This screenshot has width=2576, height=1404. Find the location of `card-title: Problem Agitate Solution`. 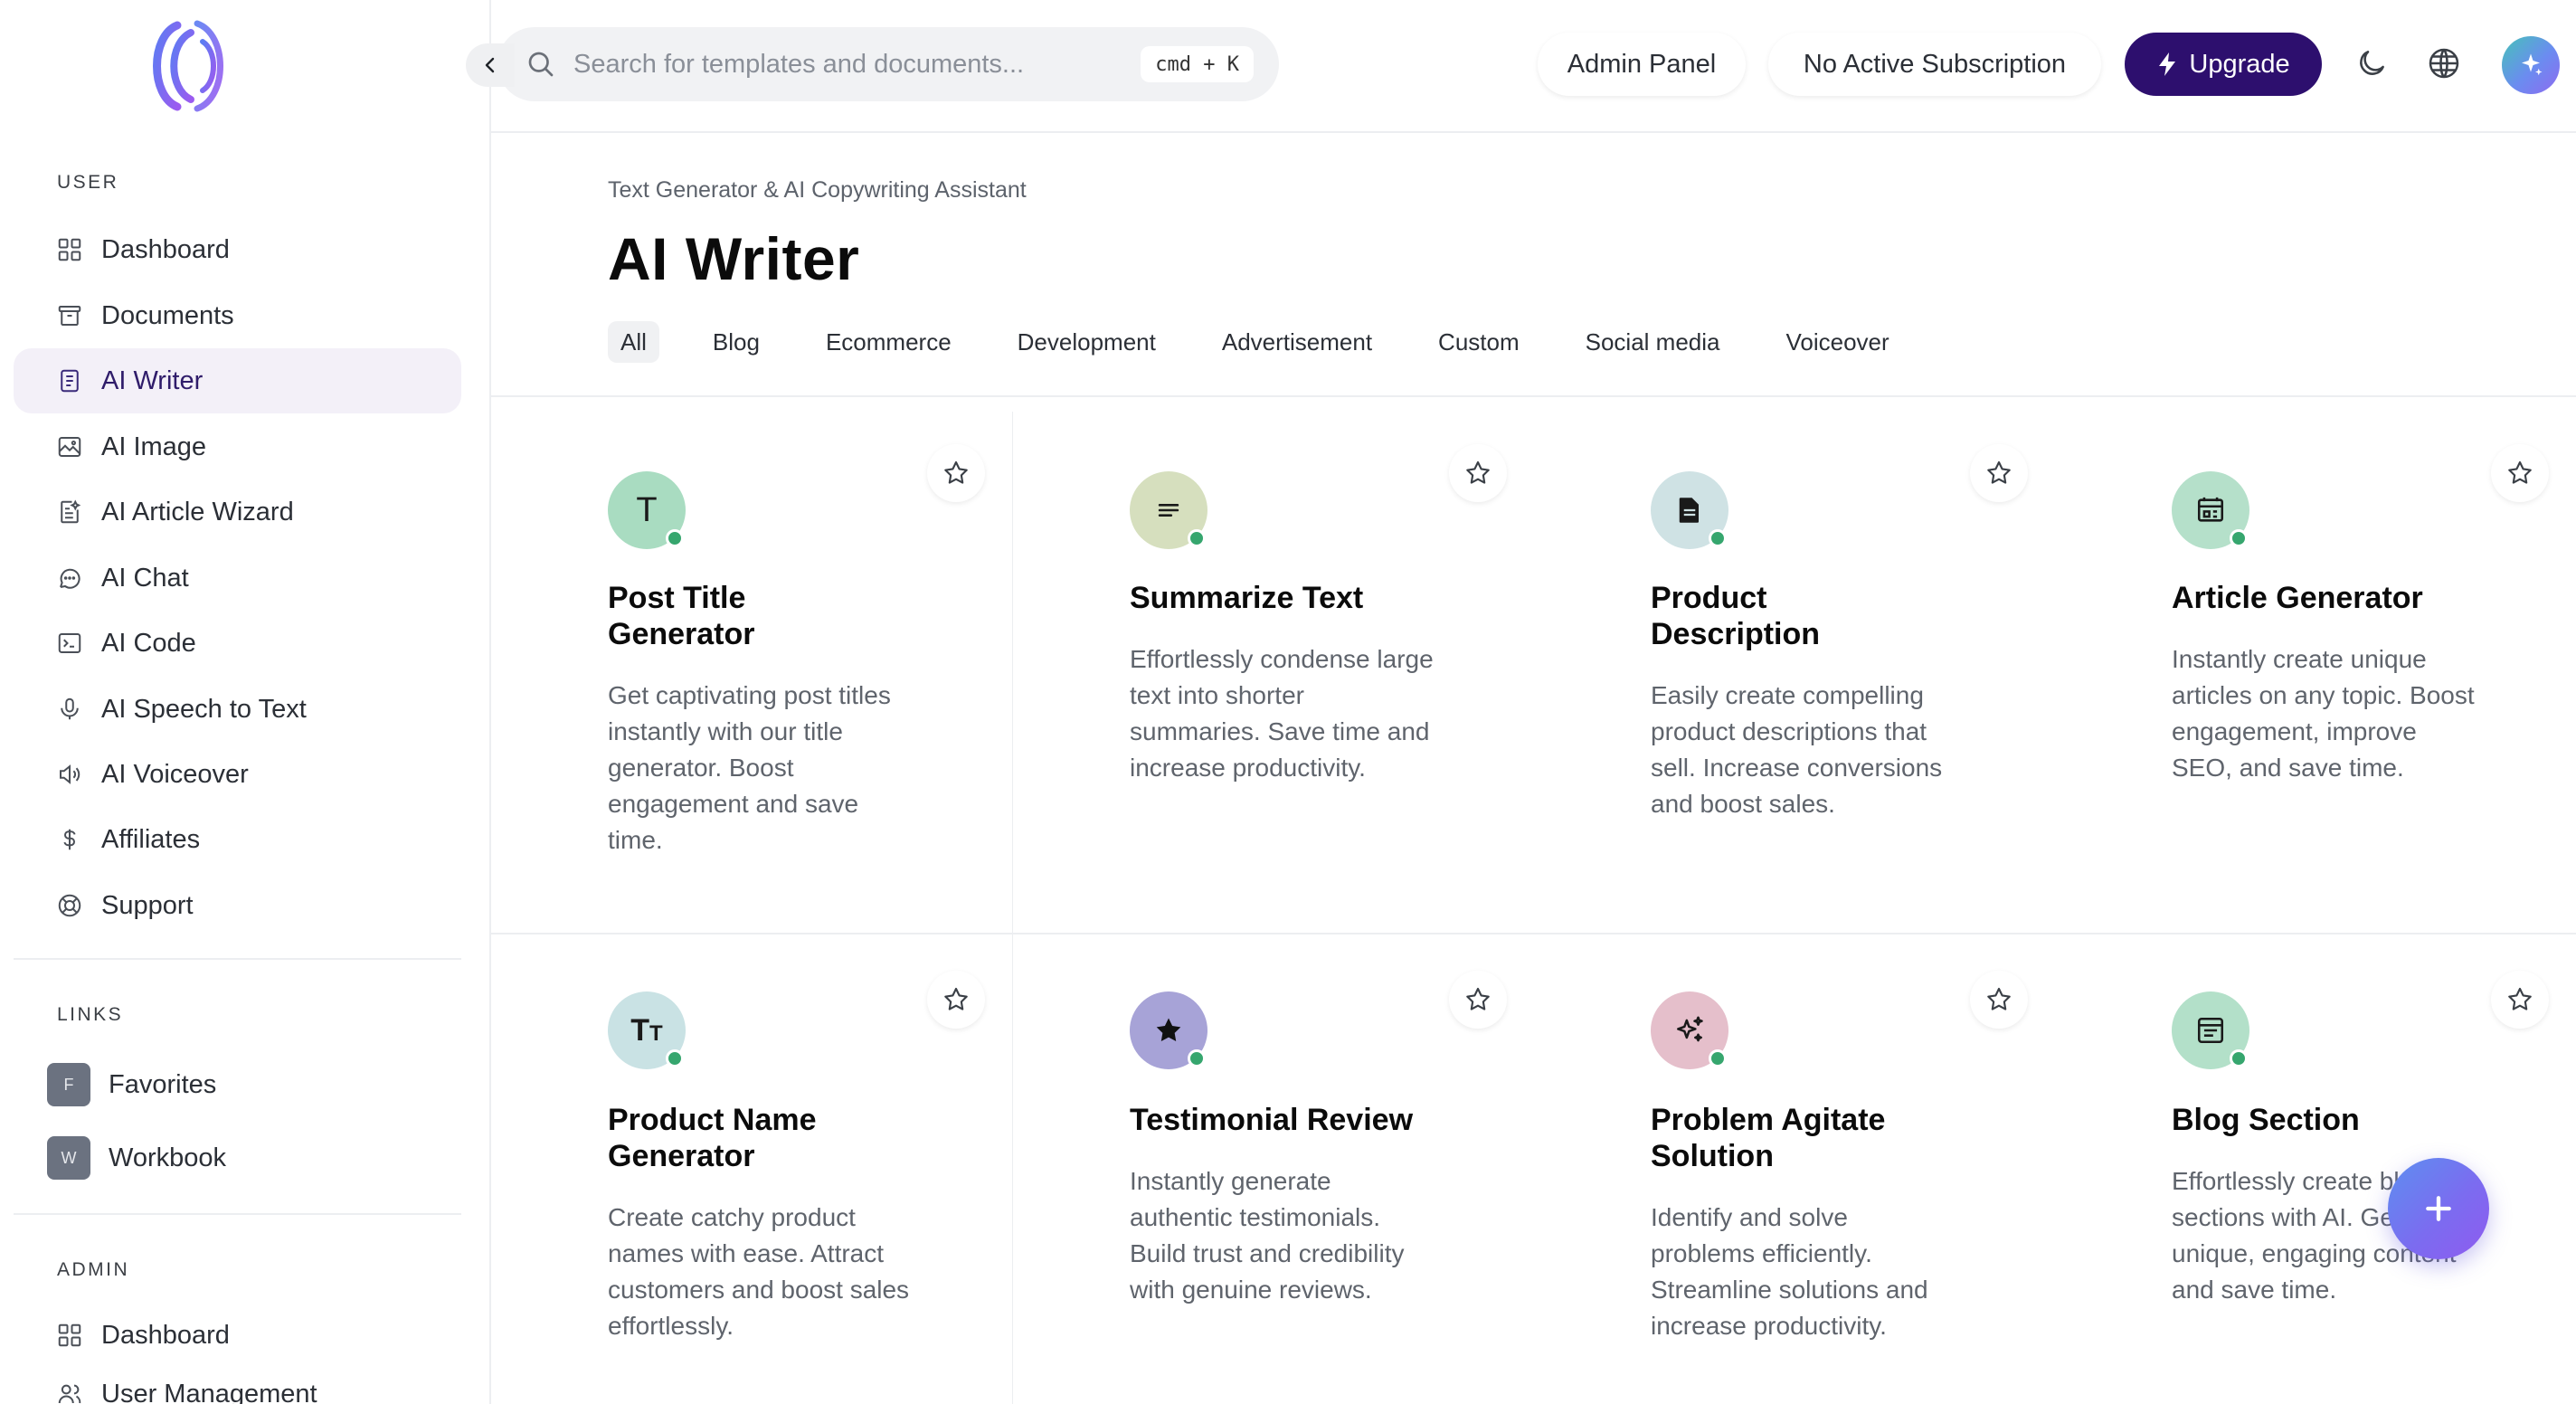

card-title: Problem Agitate Solution is located at coordinates (1769, 1138).